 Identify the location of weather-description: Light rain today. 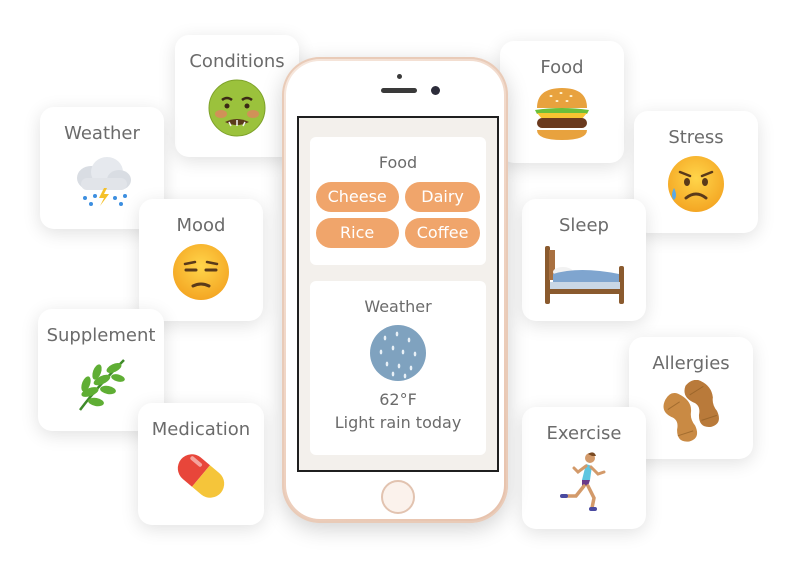
(398, 422).